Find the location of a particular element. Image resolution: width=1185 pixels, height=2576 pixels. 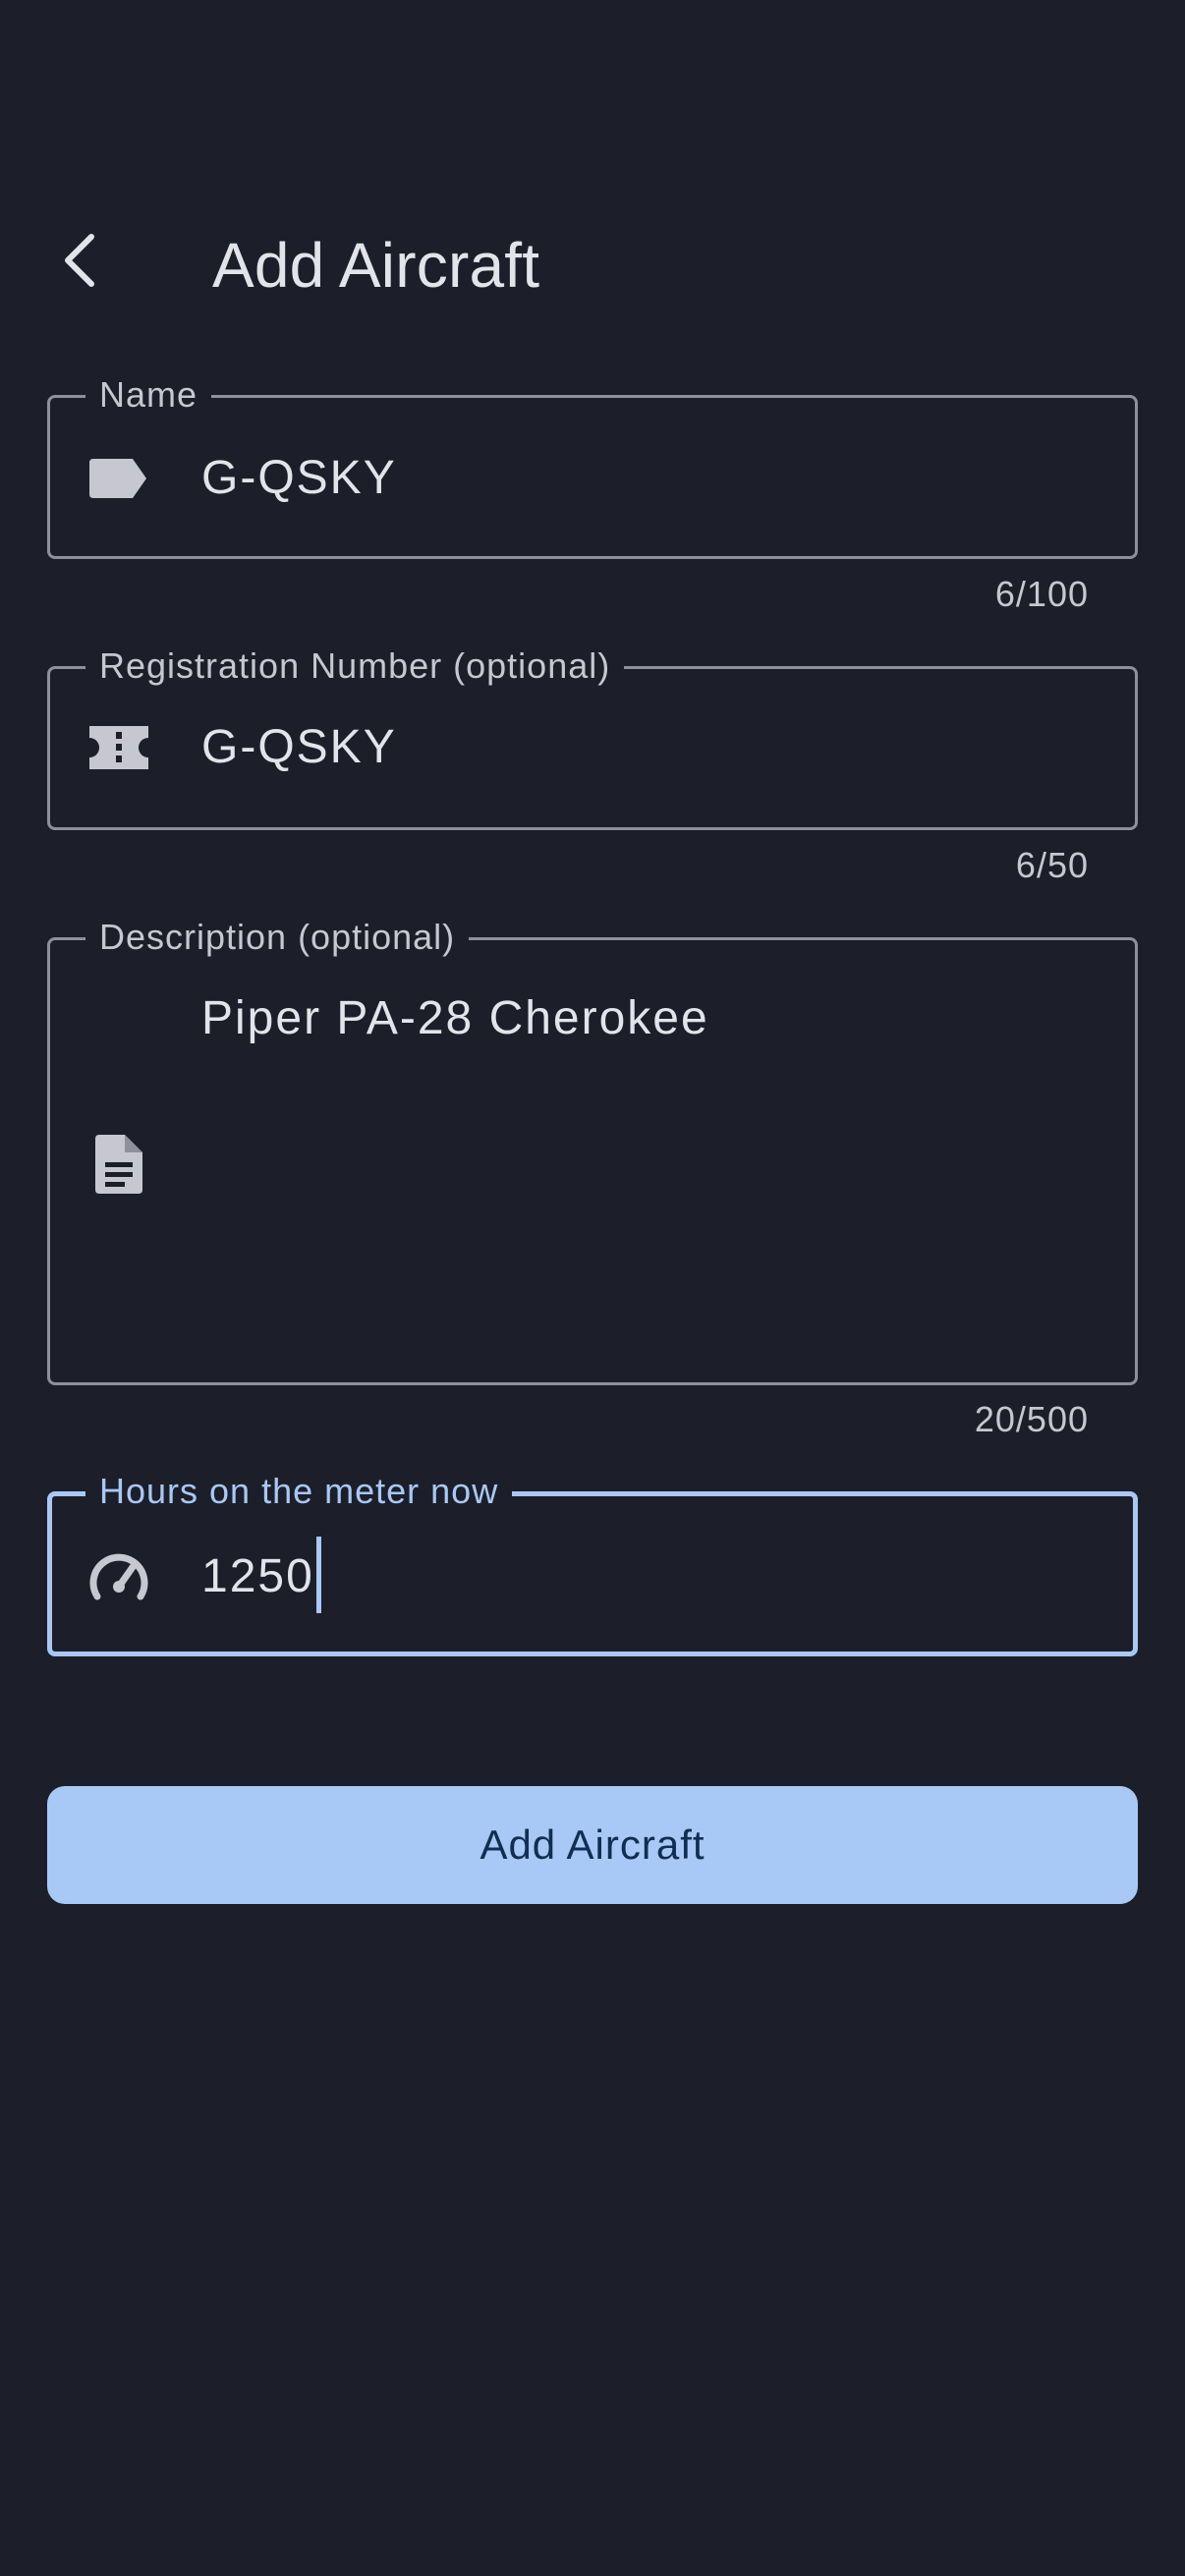

description-input: Piper PA-28 Cherokee is located at coordinates (455, 1018).